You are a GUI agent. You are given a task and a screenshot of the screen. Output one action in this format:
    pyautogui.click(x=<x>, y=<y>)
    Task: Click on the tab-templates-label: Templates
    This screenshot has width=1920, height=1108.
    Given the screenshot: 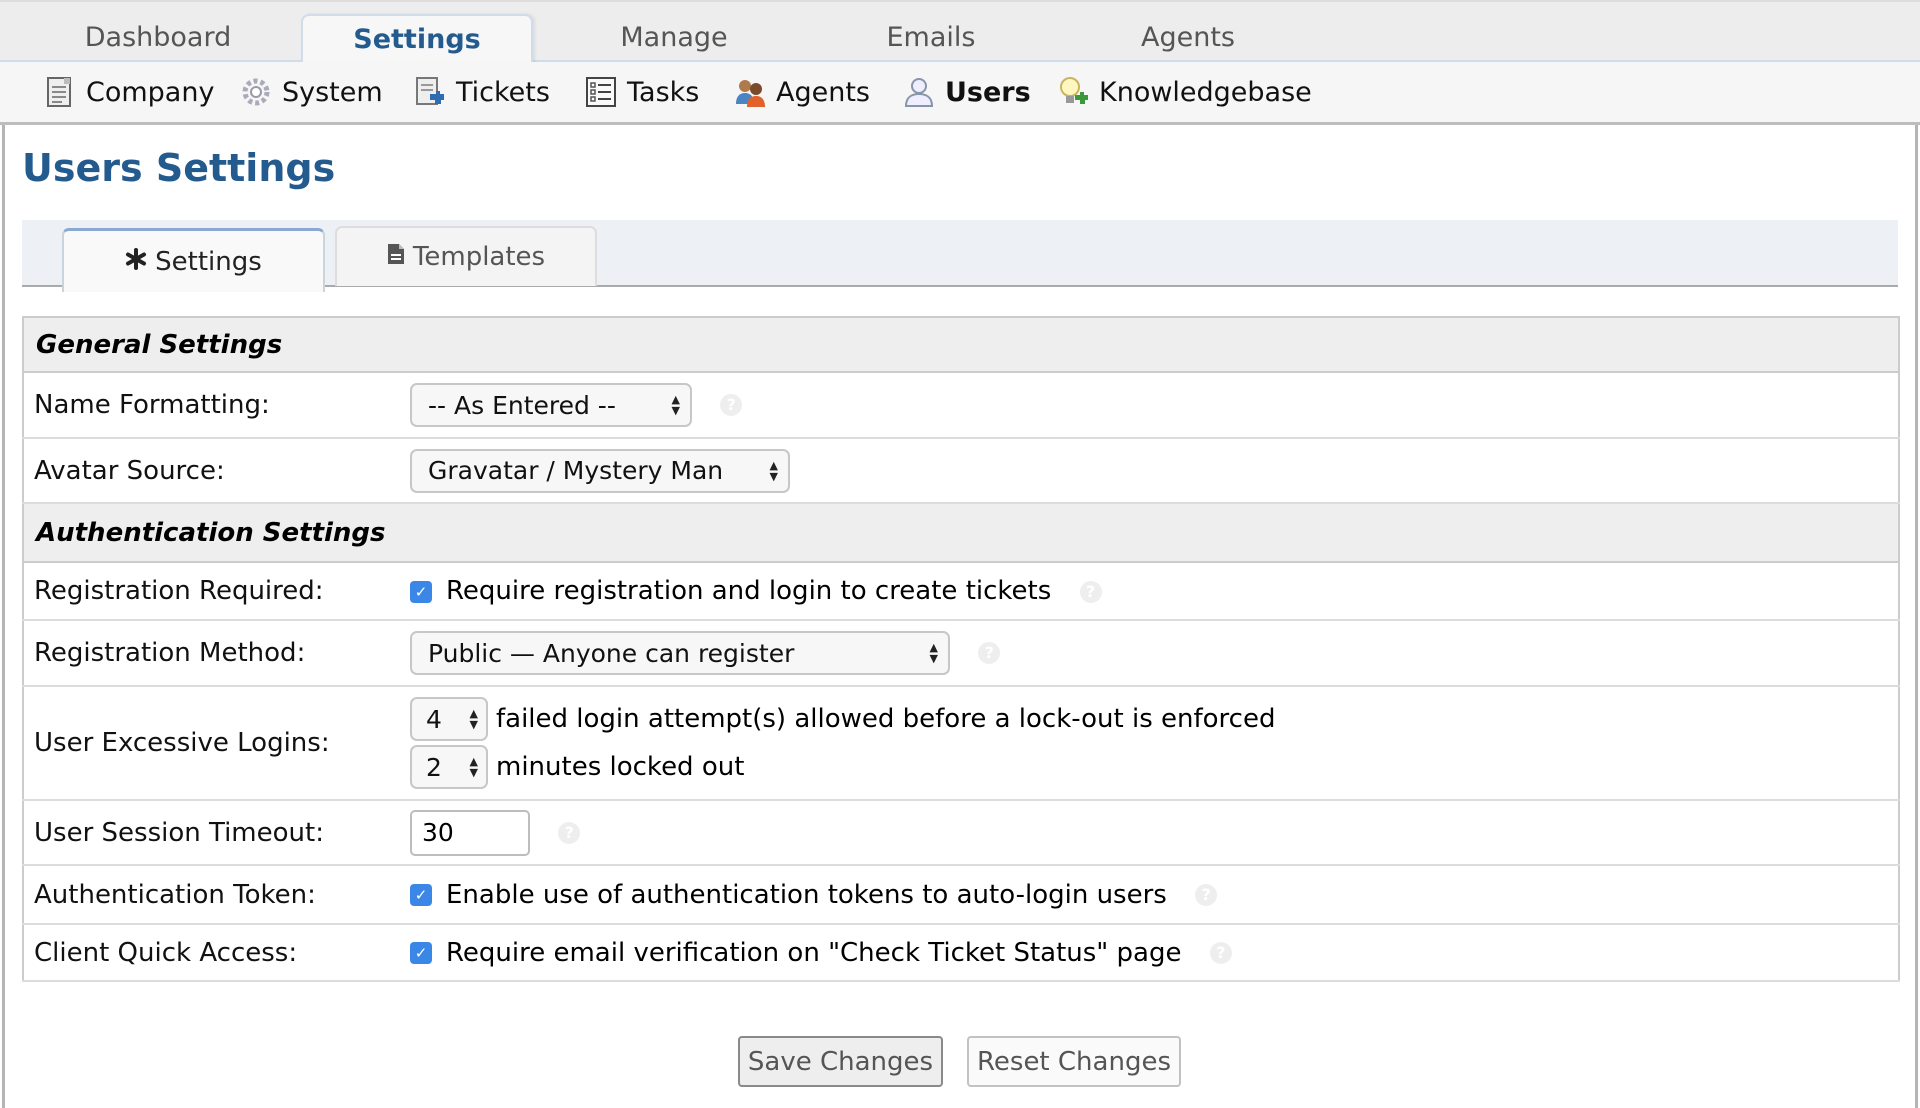 What is the action you would take?
    pyautogui.click(x=479, y=257)
    